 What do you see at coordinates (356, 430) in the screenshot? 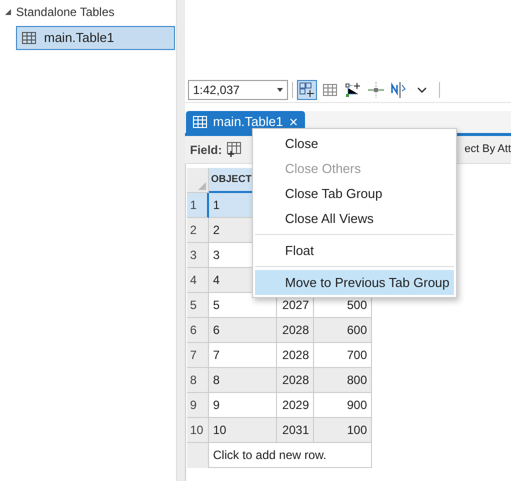
I see `table-cell-text: 100` at bounding box center [356, 430].